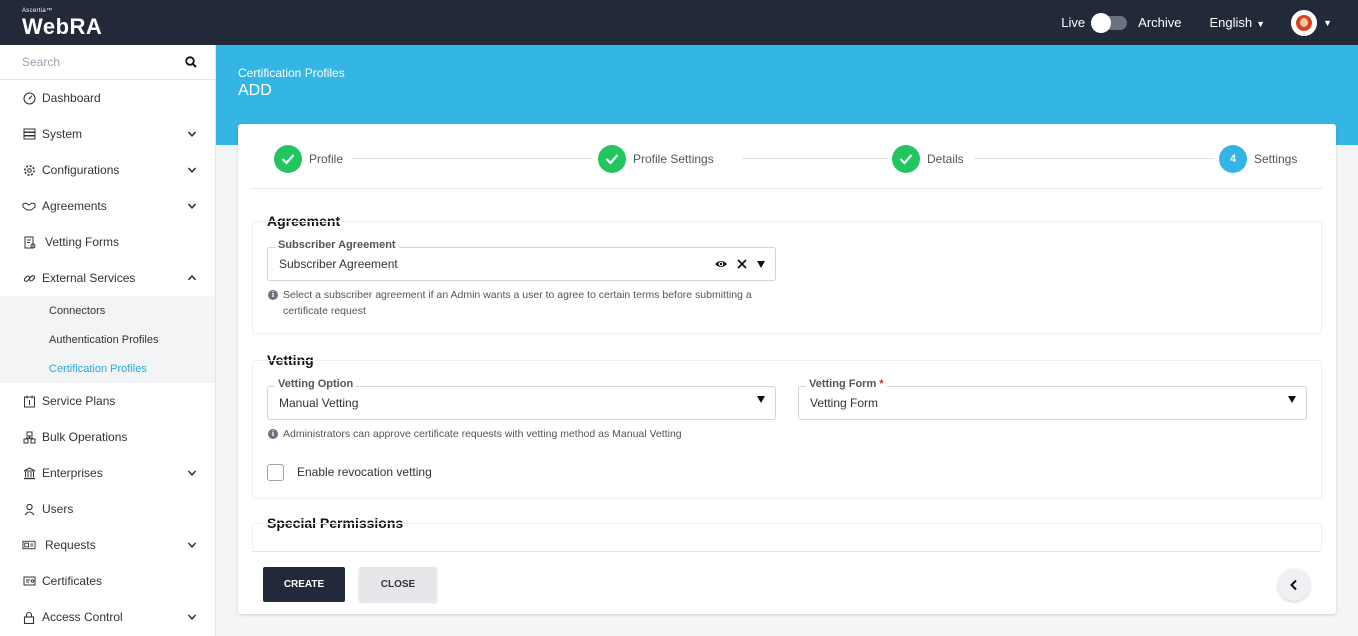  I want to click on sidebar-item-bulk-operations: Bulk Operations, so click(107, 437).